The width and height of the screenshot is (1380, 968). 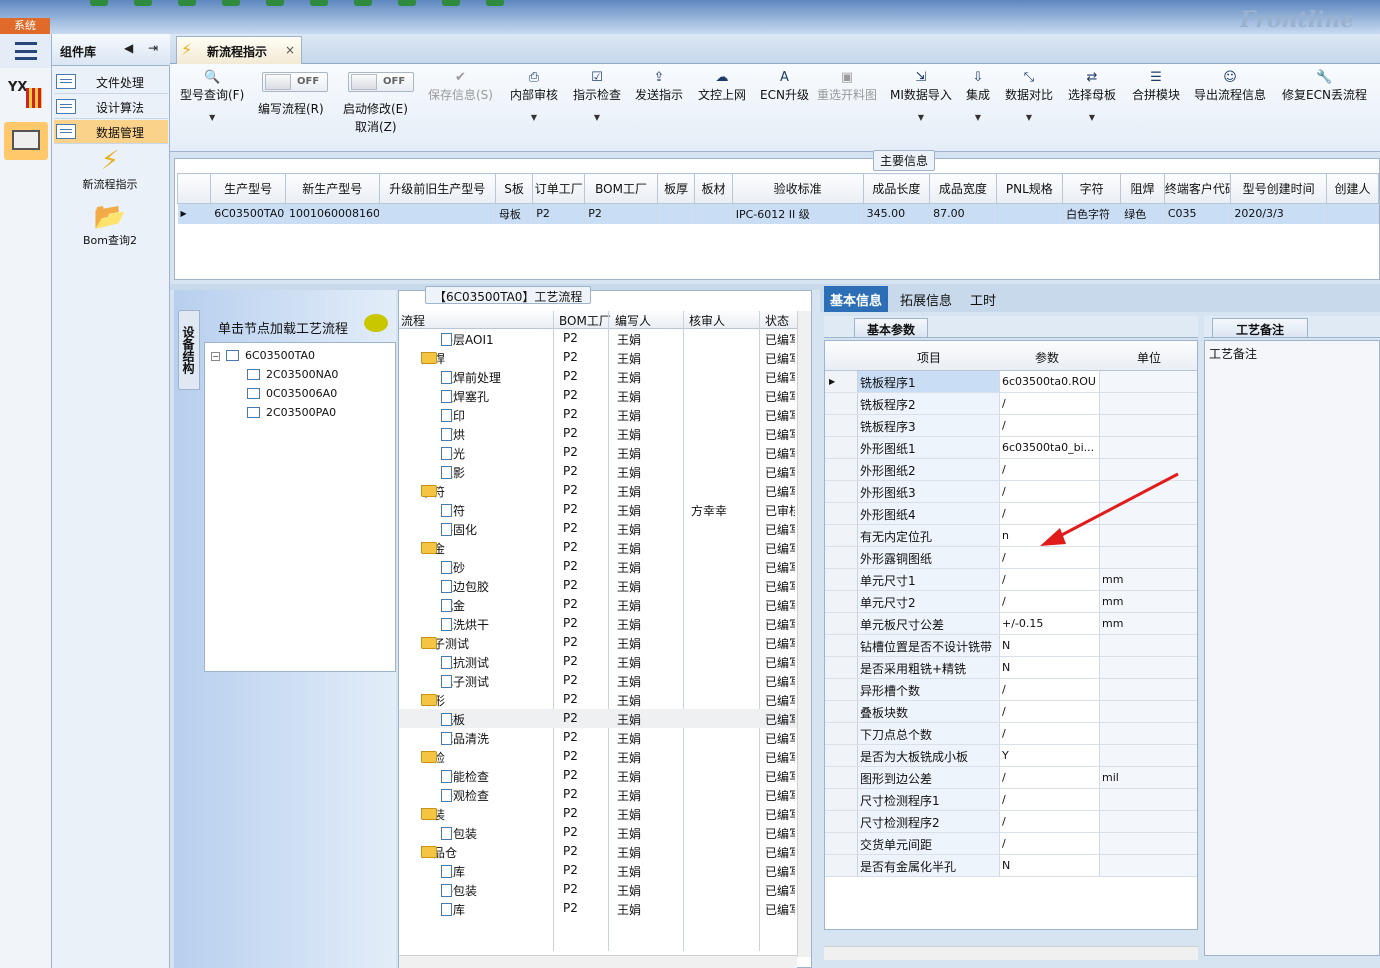 I want to click on calculator-icon, so click(x=26, y=141).